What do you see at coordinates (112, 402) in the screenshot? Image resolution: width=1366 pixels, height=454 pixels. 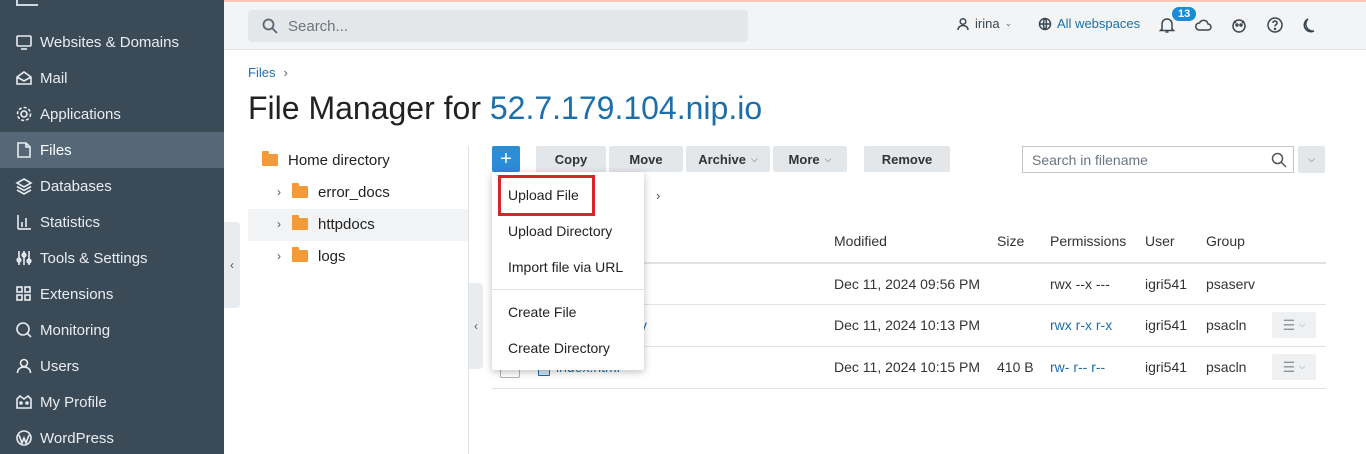 I see `sidebar-item-my-profile: My Profile` at bounding box center [112, 402].